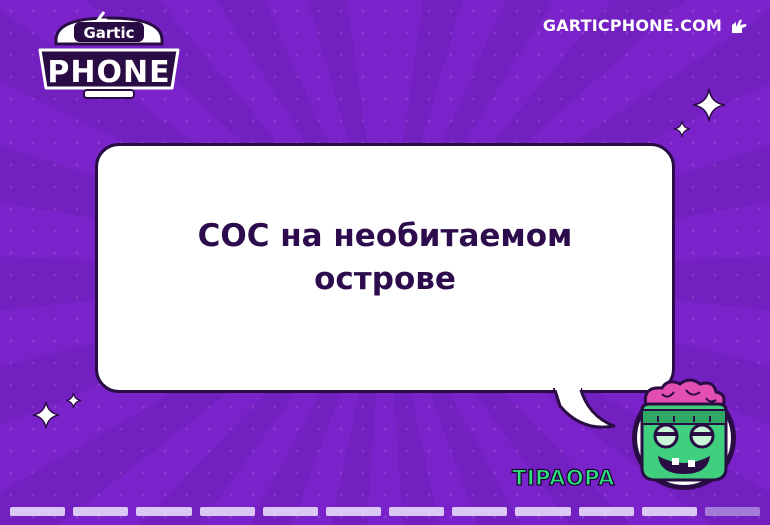 Image resolution: width=770 pixels, height=525 pixels. I want to click on hand-pointer-icon, so click(739, 26).